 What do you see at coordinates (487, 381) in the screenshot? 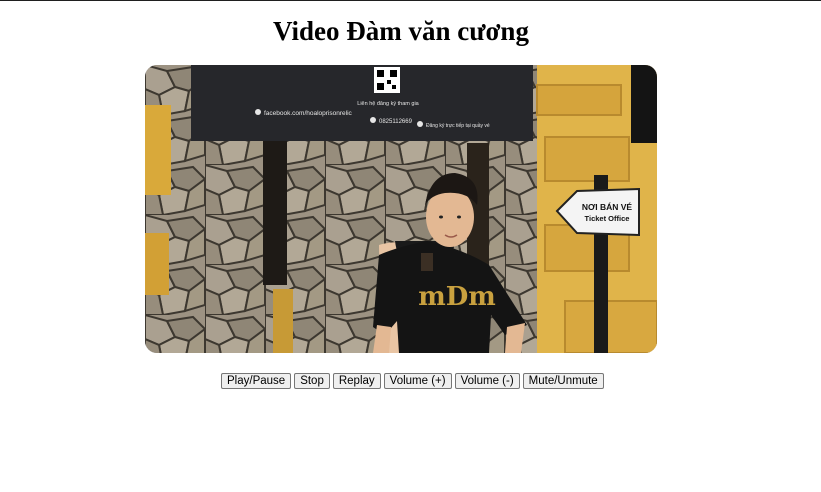
I see `volume-down-button: Volume (-)` at bounding box center [487, 381].